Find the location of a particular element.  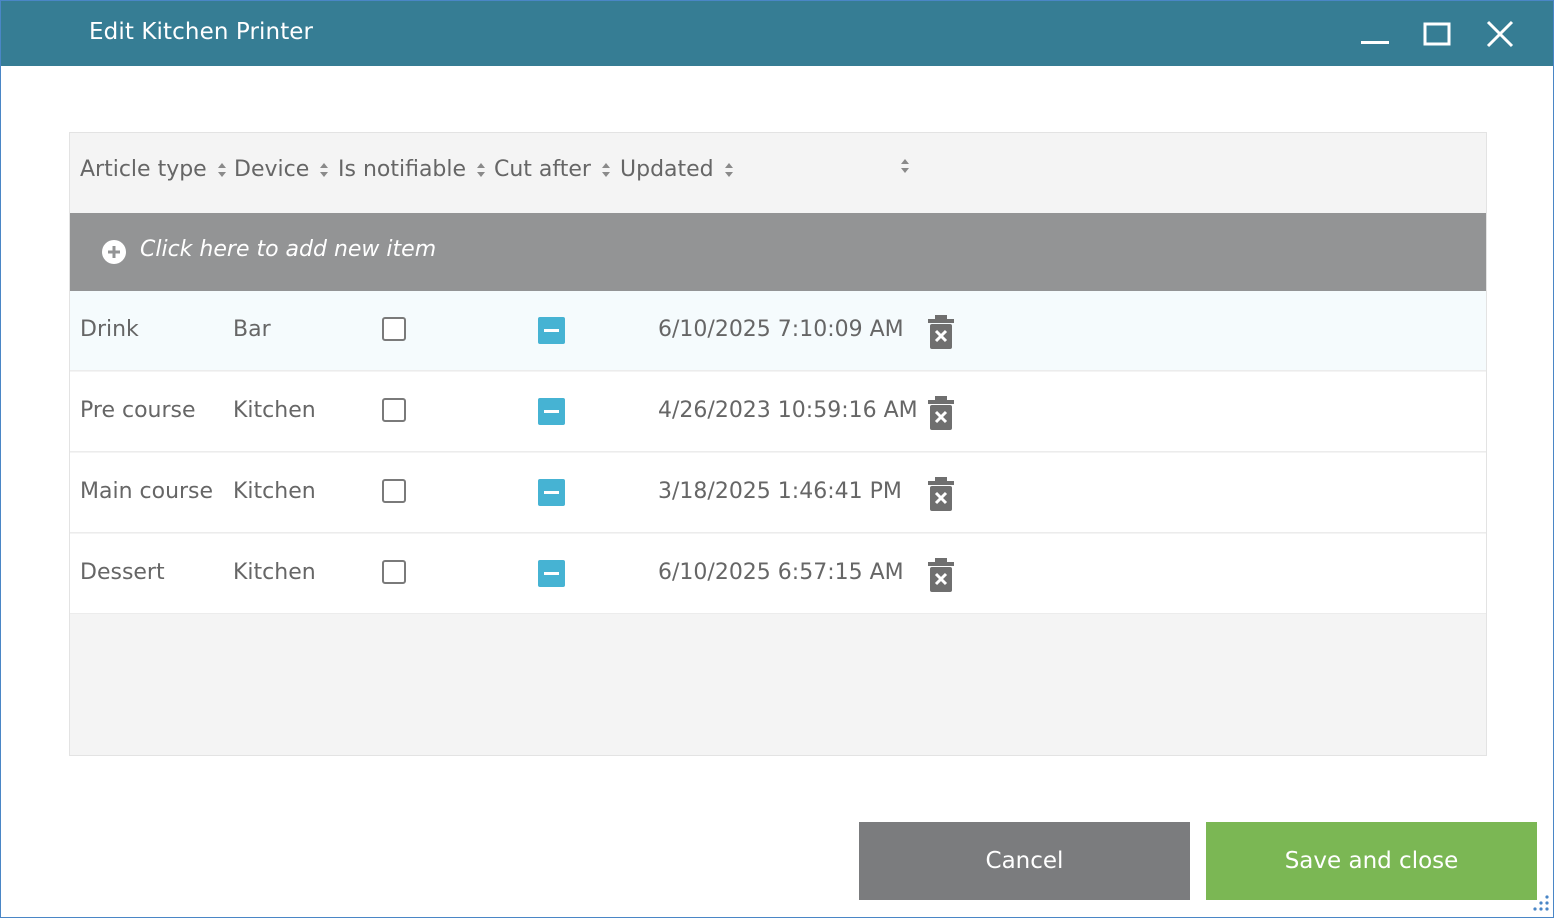

article-type-cell: Dessert is located at coordinates (122, 572).